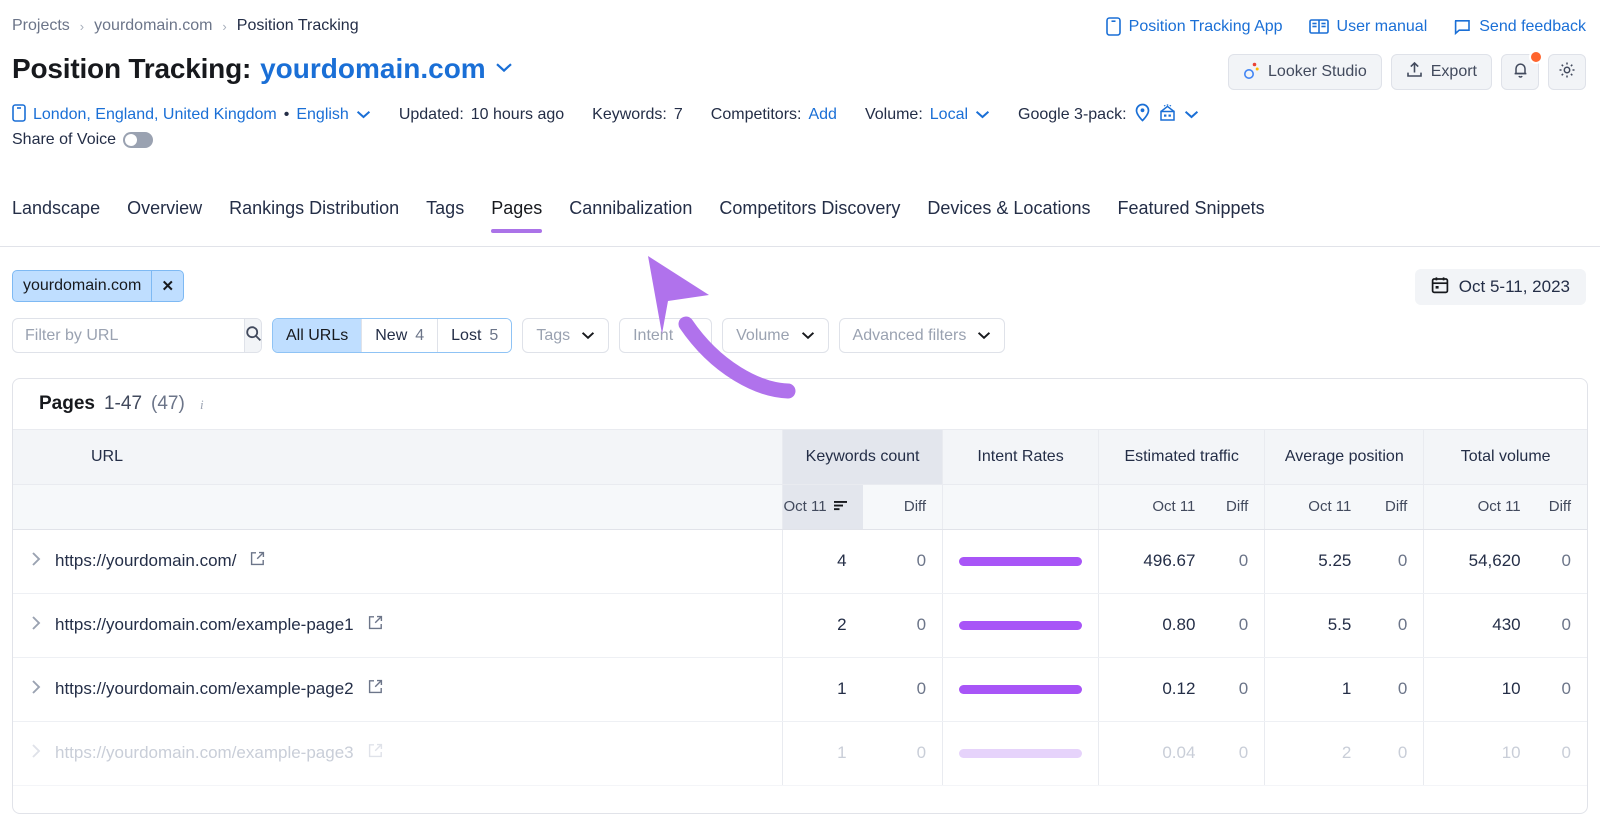 This screenshot has height=814, width=1600. Describe the element at coordinates (1561, 625) in the screenshot. I see `cell-volume-diff: 0` at that location.